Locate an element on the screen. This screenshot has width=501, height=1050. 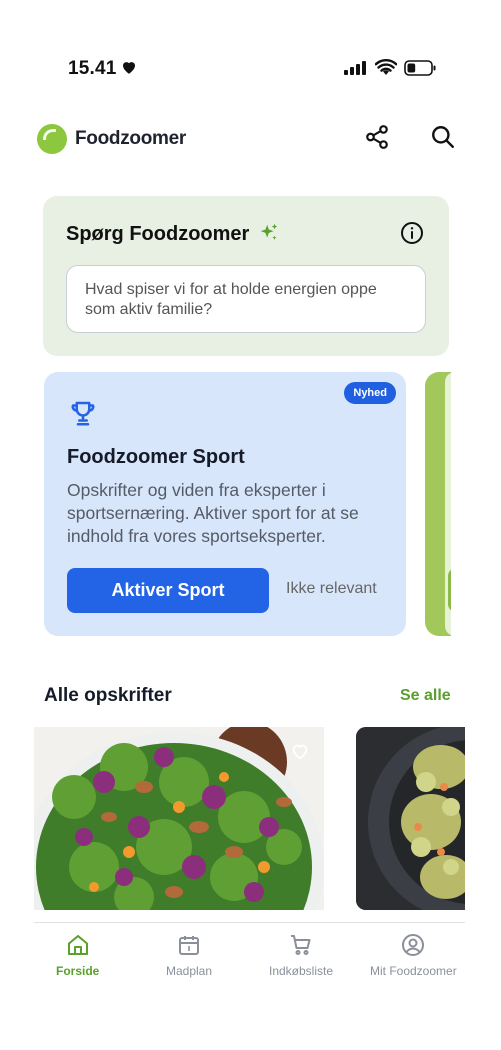
logo-mark is located at coordinates (52, 139).